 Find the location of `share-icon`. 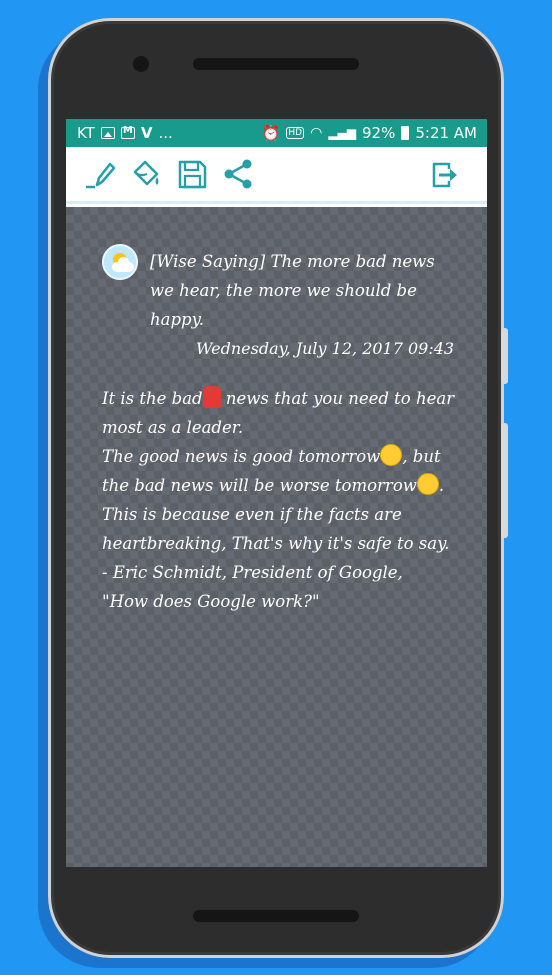

share-icon is located at coordinates (238, 174).